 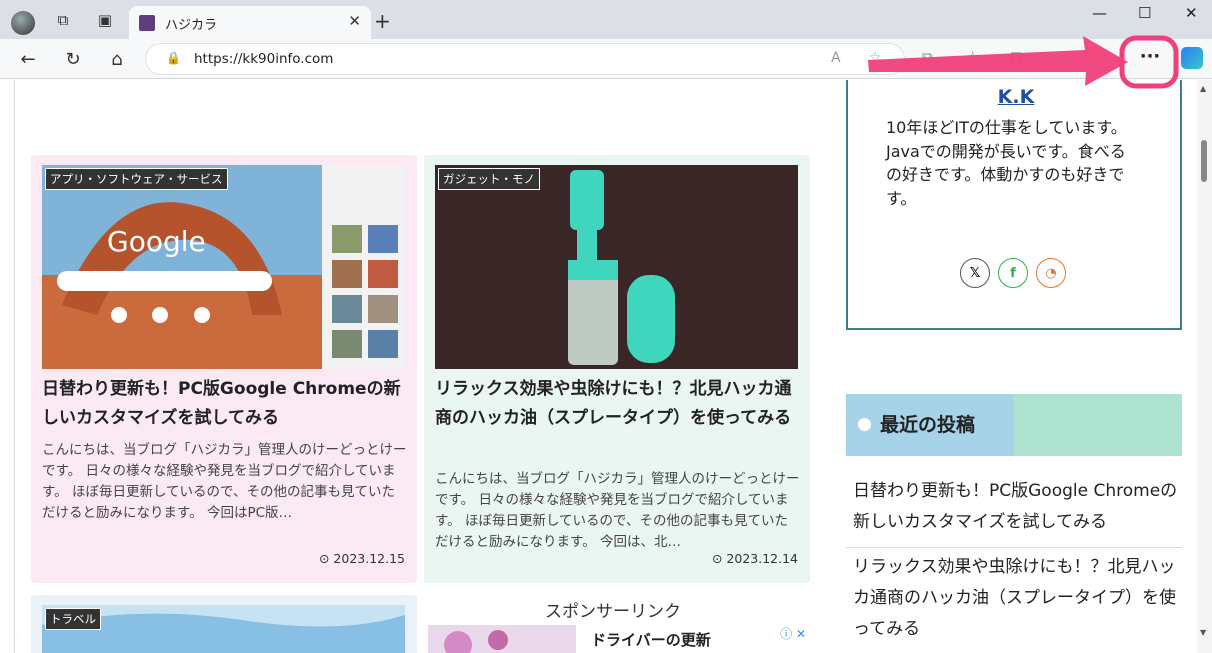 I want to click on svg-text: Google, so click(x=156, y=241).